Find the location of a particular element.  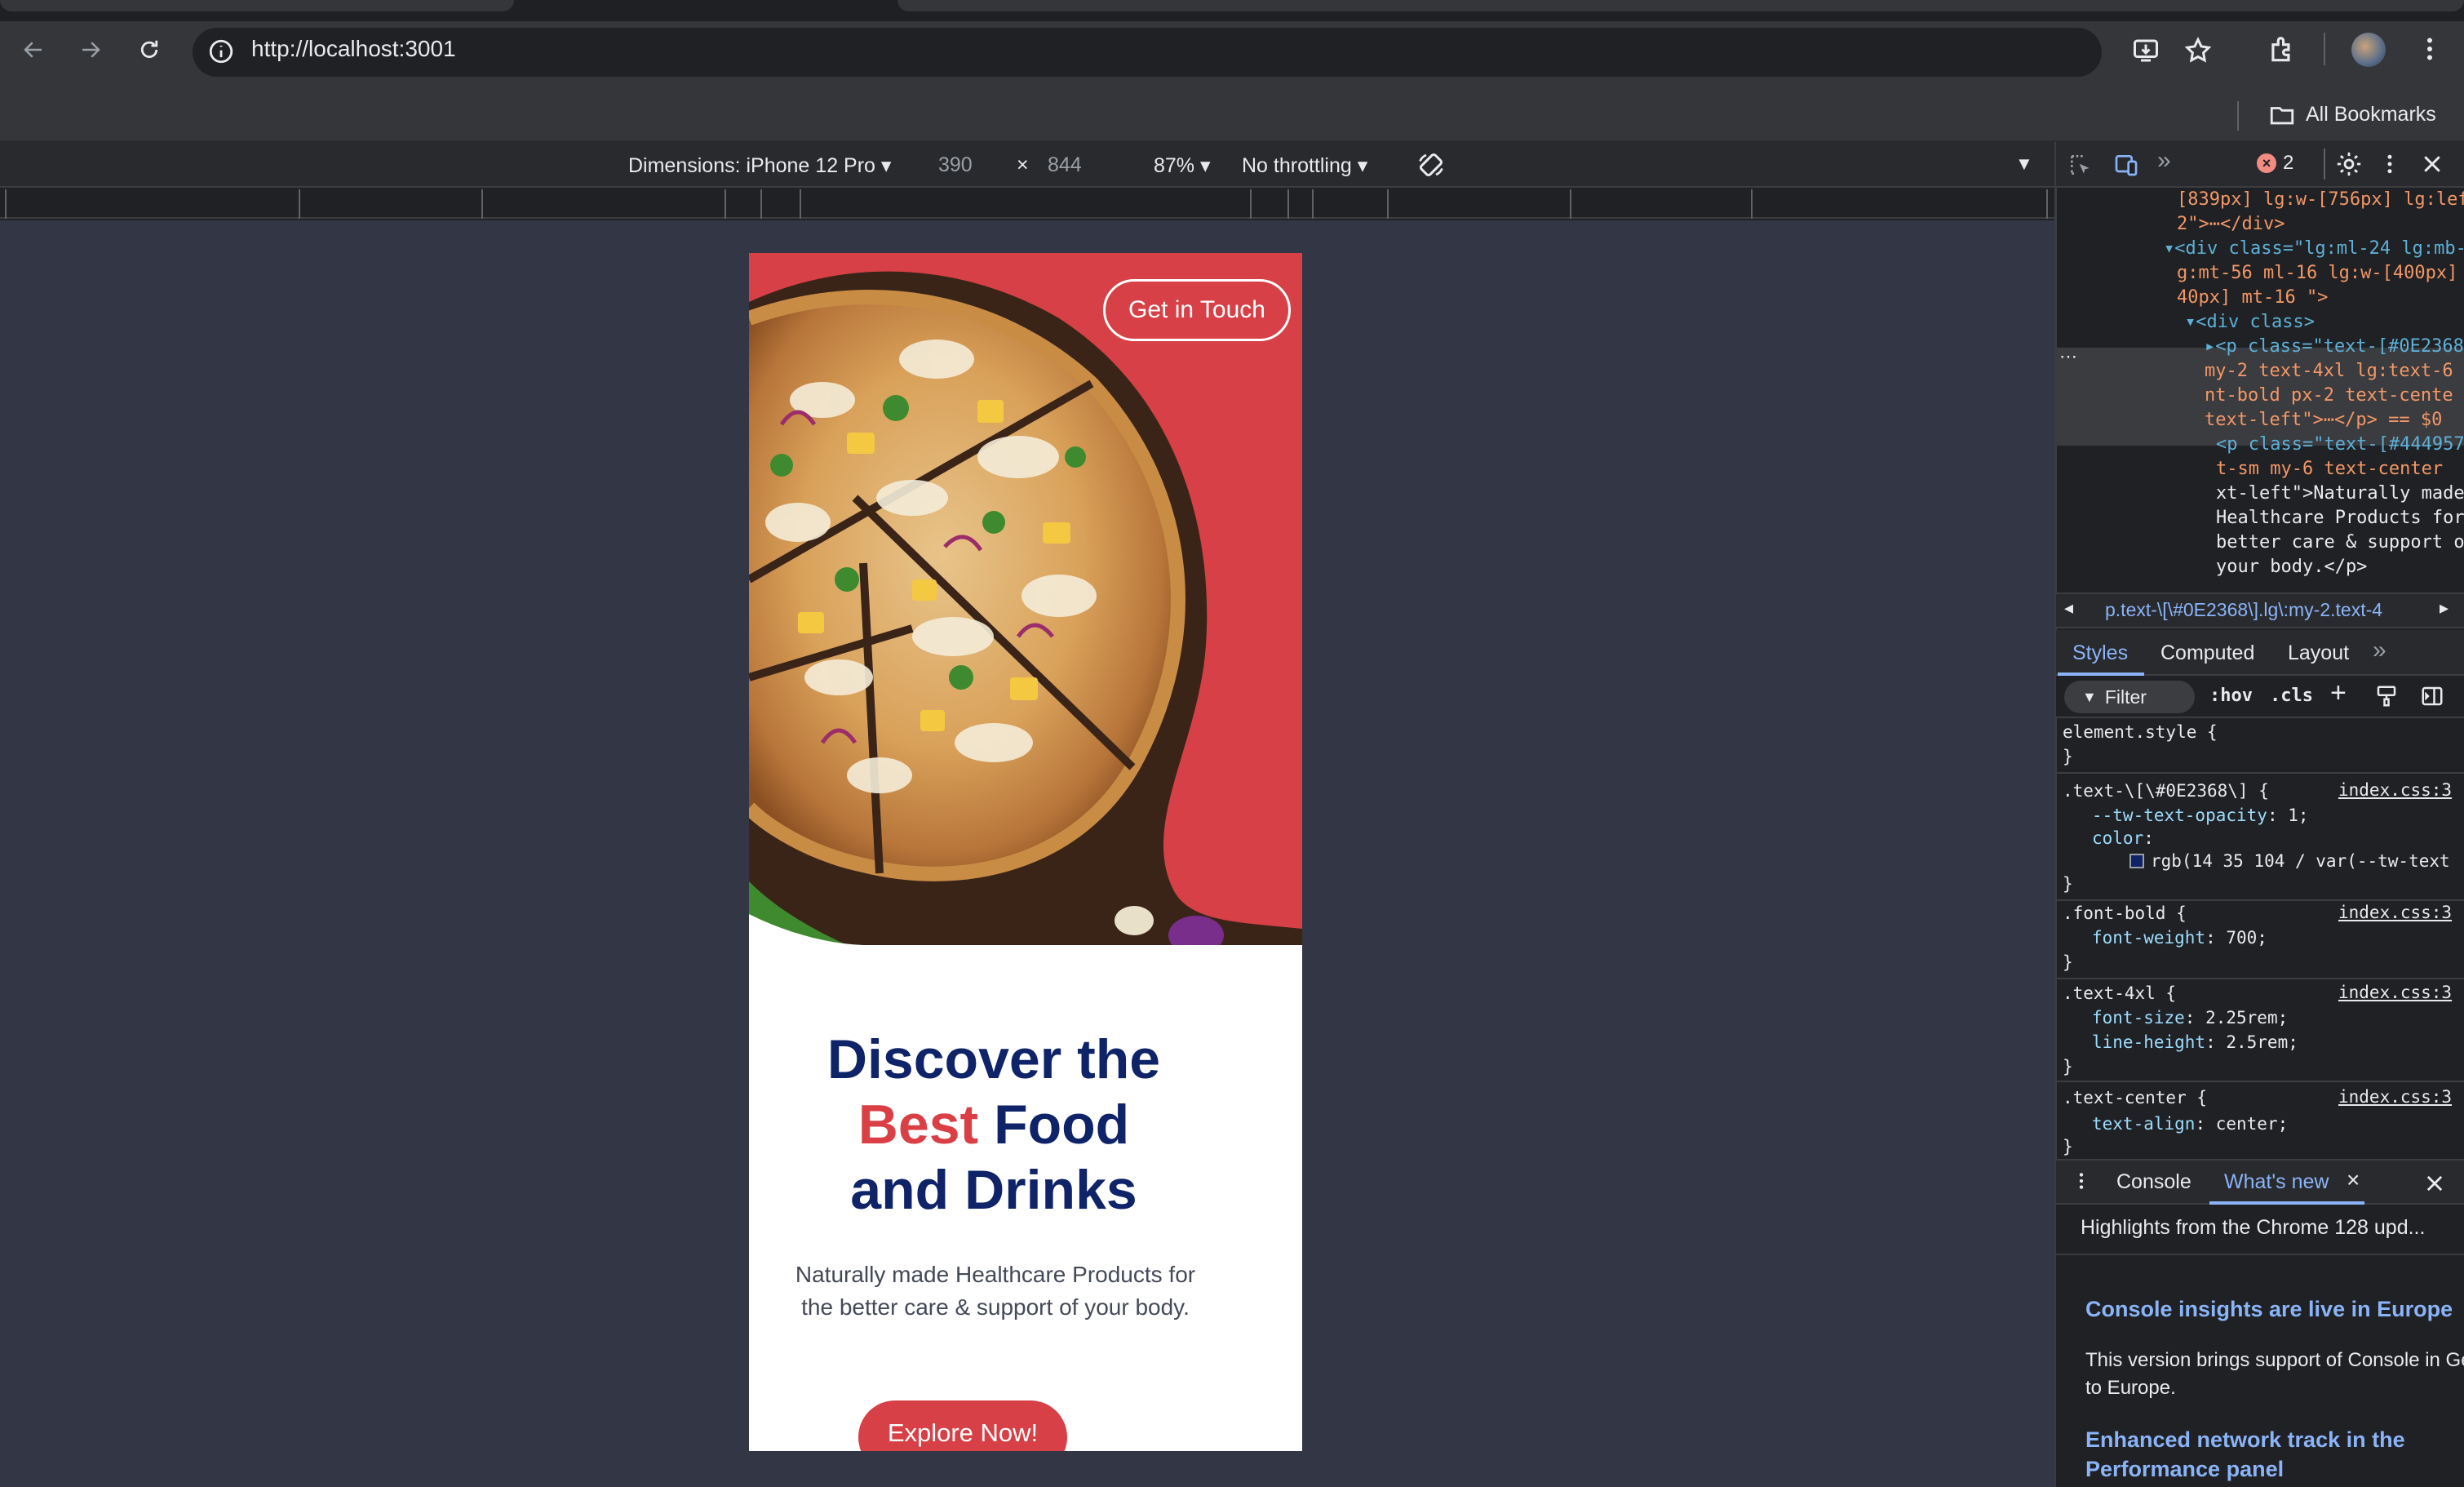

address-bar is located at coordinates (1147, 53).